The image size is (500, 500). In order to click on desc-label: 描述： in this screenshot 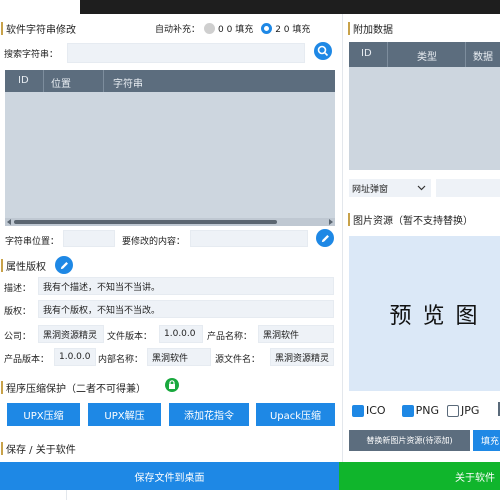, I will do `click(18, 289)`.